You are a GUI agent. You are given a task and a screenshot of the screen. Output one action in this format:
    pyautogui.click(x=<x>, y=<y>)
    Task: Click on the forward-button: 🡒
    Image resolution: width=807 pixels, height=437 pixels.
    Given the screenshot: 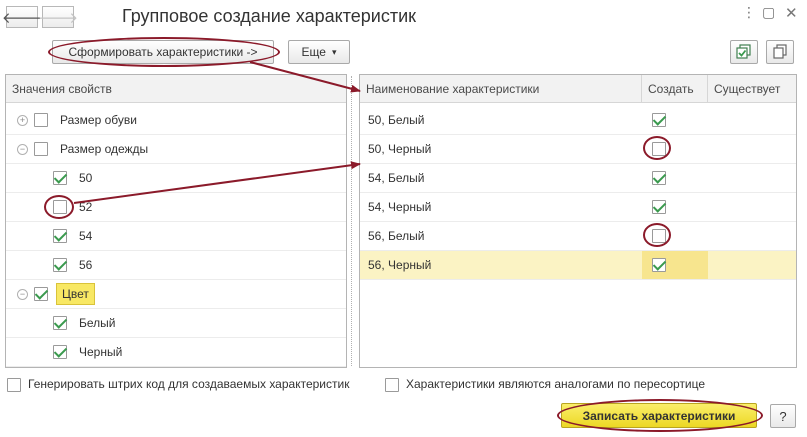 What is the action you would take?
    pyautogui.click(x=58, y=17)
    